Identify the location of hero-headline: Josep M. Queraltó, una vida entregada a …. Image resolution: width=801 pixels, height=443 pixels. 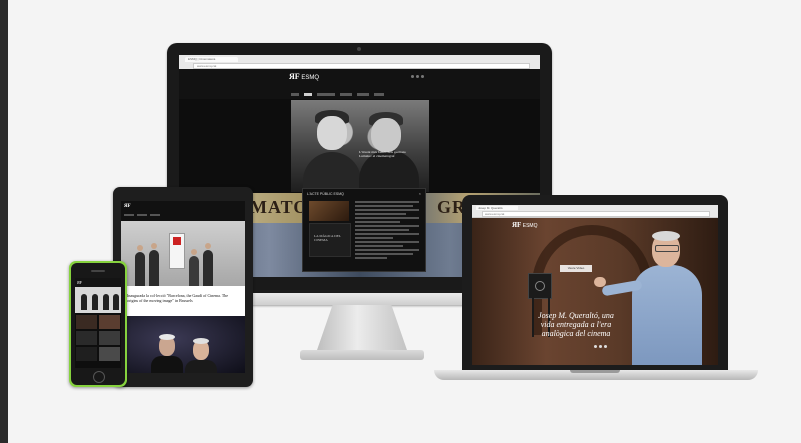
(576, 324).